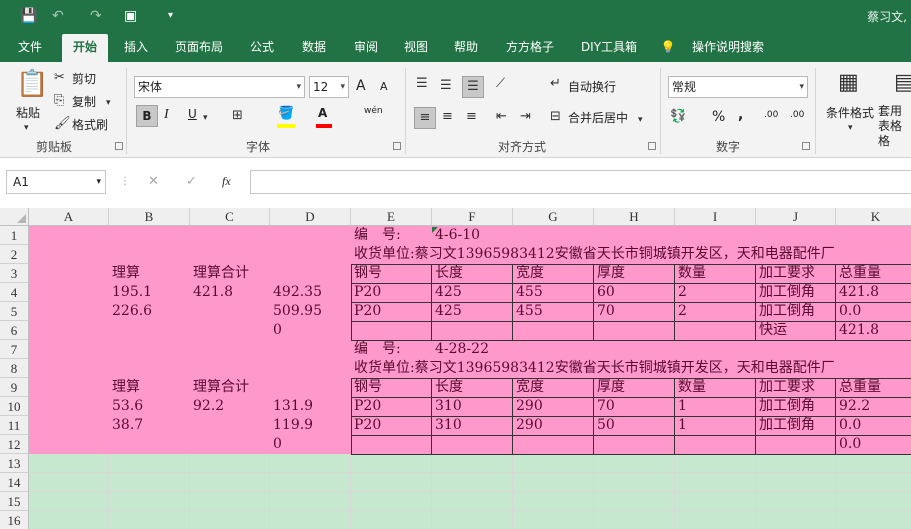 This screenshot has height=529, width=911. I want to click on table-cell: 50, so click(634, 425).